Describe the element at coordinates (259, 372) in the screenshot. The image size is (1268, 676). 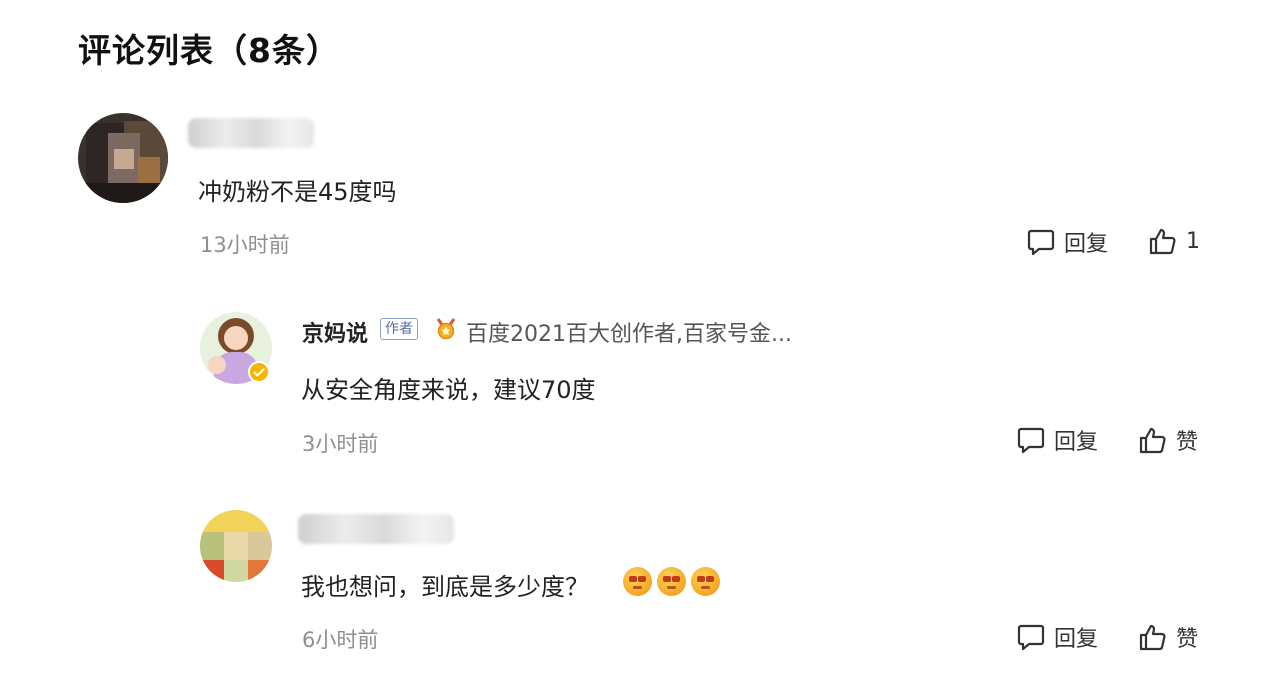
I see `verified-badge-icon` at that location.